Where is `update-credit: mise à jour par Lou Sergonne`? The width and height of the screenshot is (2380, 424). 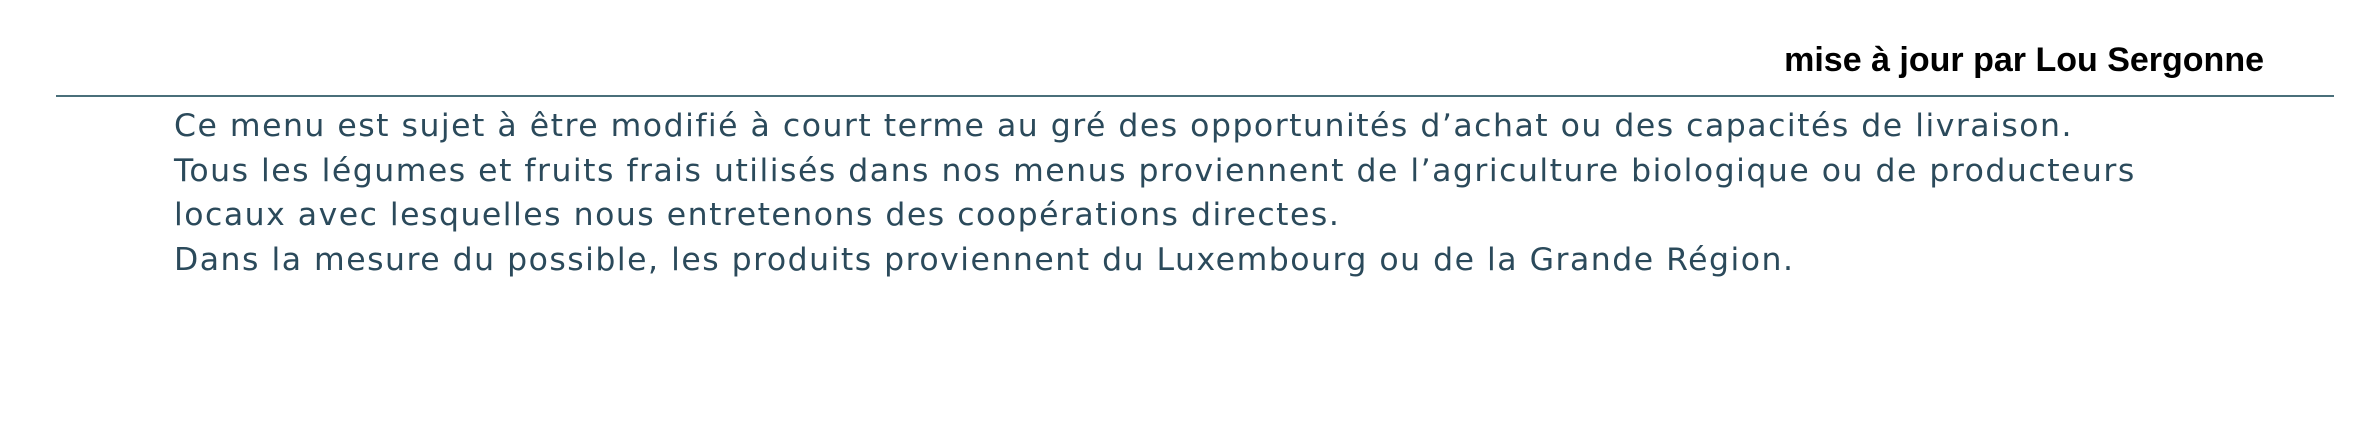 update-credit: mise à jour par Lou Sergonne is located at coordinates (2024, 60).